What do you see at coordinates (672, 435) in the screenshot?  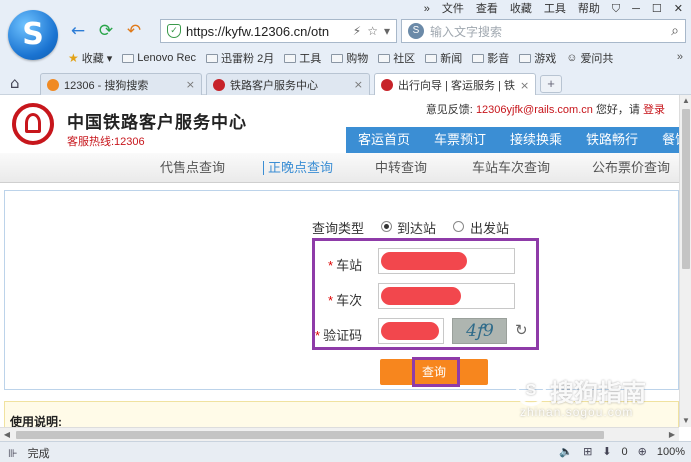 I see `scroll-right-icon: ▶` at bounding box center [672, 435].